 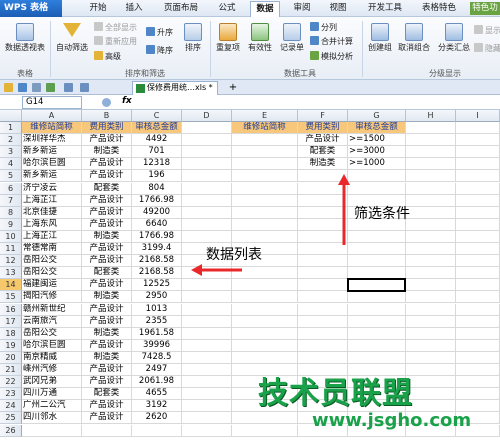 What do you see at coordinates (196, 270) in the screenshot?
I see `arrow-left-head` at bounding box center [196, 270].